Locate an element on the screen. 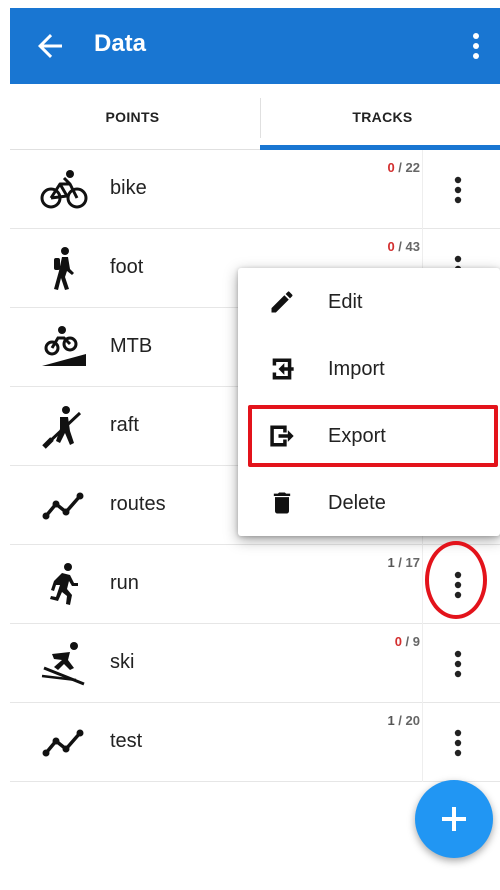 The image size is (500, 890). pencil-icon is located at coordinates (282, 302).